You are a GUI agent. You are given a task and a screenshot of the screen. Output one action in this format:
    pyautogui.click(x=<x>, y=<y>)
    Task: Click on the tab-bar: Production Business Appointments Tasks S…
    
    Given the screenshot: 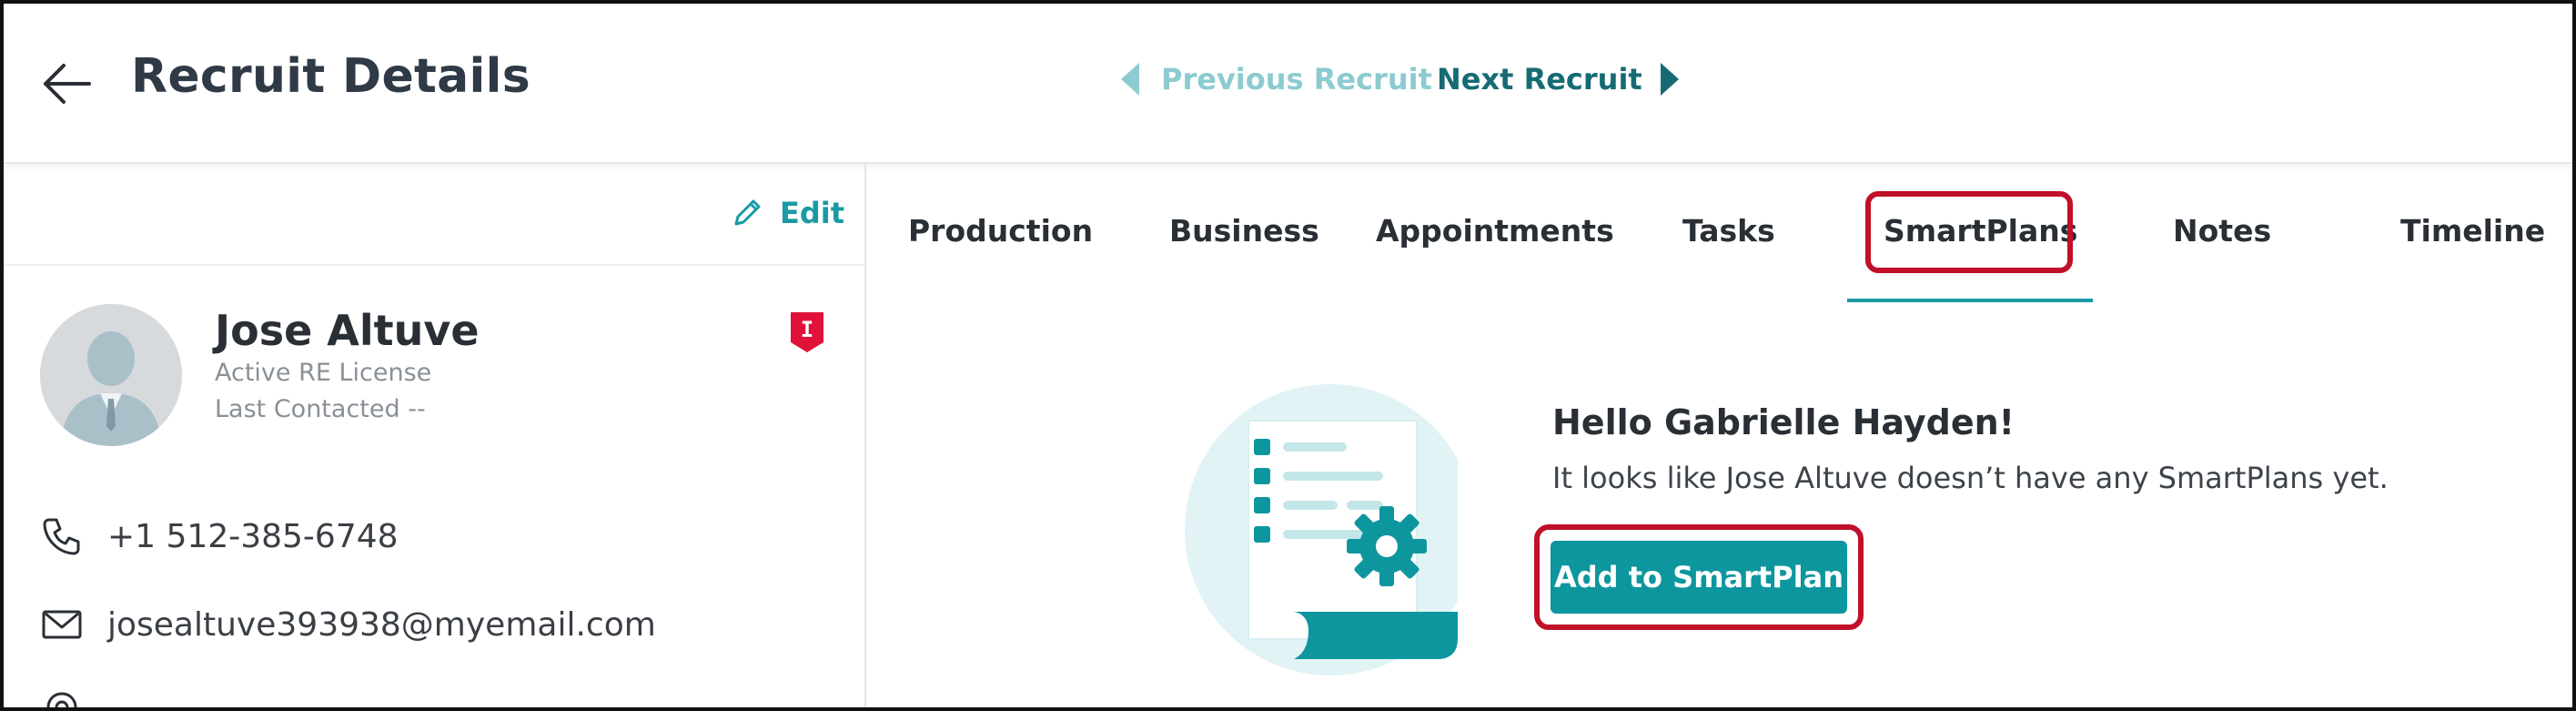 What is the action you would take?
    pyautogui.click(x=1720, y=234)
    